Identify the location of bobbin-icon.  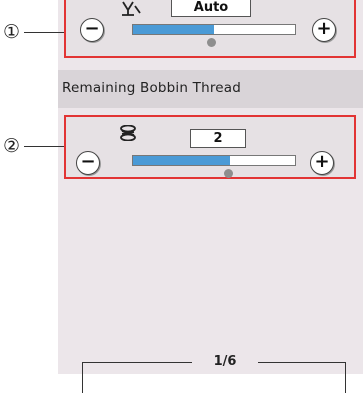
(128, 133).